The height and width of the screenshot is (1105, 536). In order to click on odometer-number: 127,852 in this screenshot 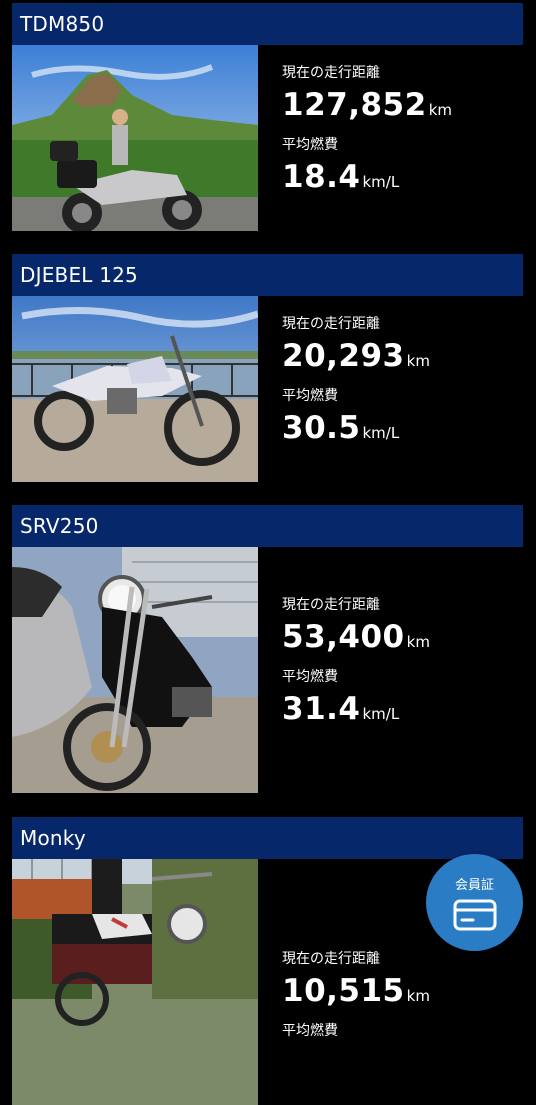, I will do `click(354, 105)`.